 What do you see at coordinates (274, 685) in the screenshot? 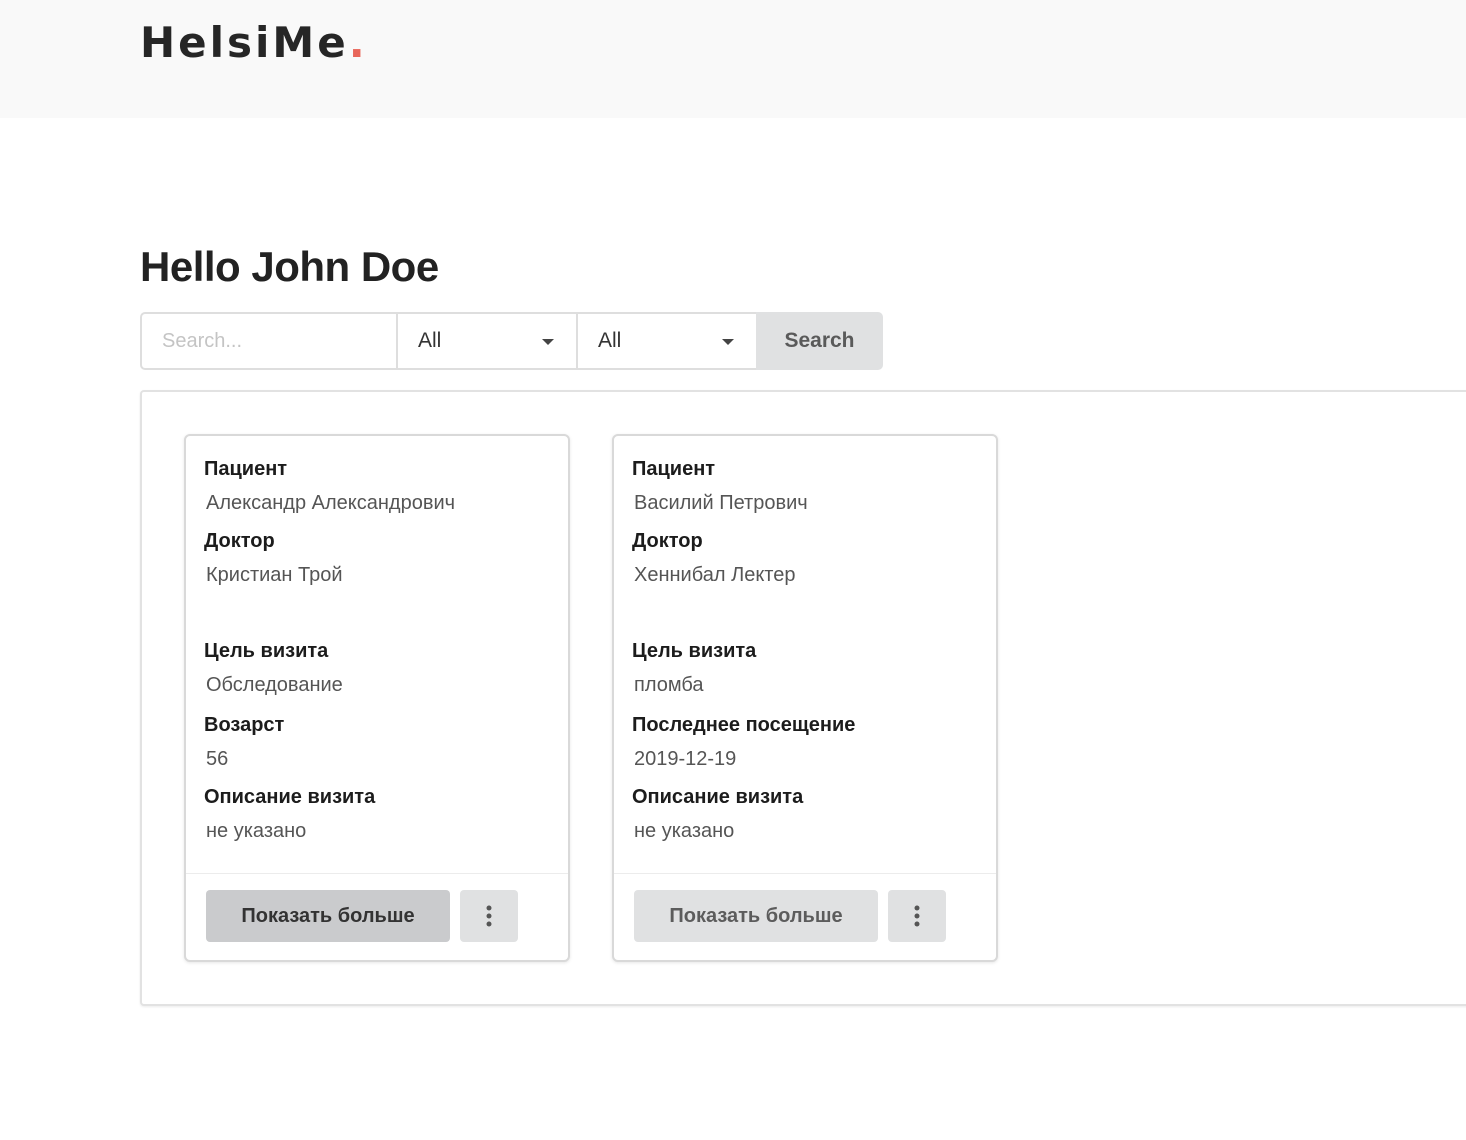
I see `visit-purpose-value: Обследование` at bounding box center [274, 685].